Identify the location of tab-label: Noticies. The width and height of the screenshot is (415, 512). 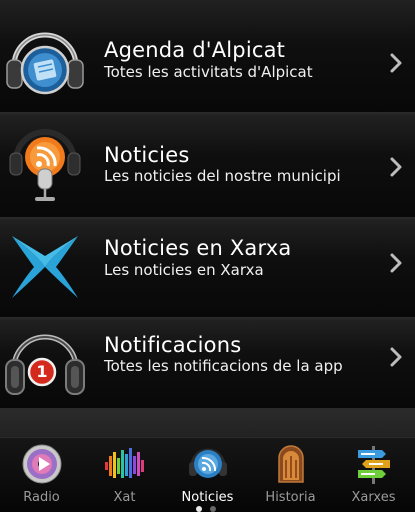
(207, 497).